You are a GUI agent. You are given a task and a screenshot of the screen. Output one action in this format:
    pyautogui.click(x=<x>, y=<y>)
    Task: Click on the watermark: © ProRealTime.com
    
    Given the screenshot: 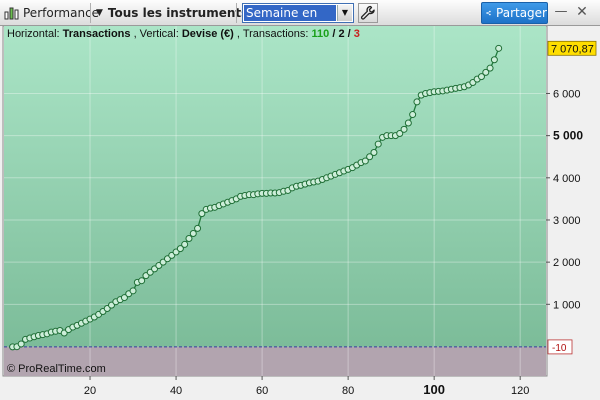 What is the action you would take?
    pyautogui.click(x=56, y=369)
    